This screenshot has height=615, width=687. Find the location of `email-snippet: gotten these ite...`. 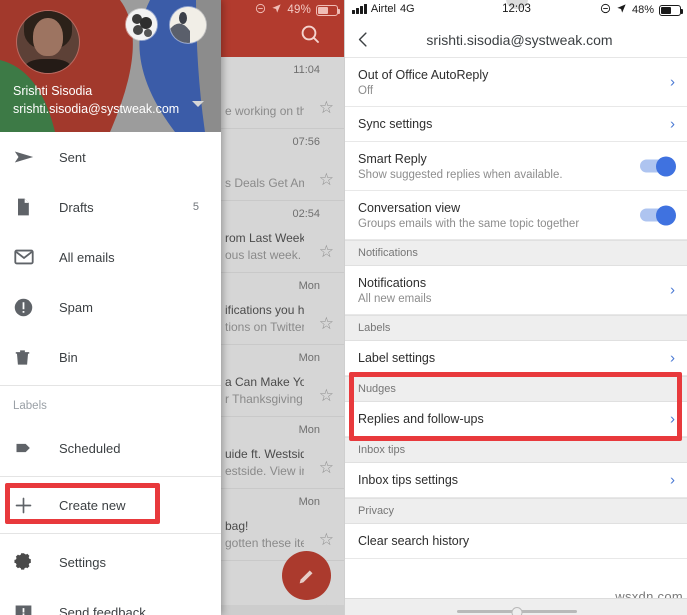

email-snippet: gotten these ite... is located at coordinates (264, 543).